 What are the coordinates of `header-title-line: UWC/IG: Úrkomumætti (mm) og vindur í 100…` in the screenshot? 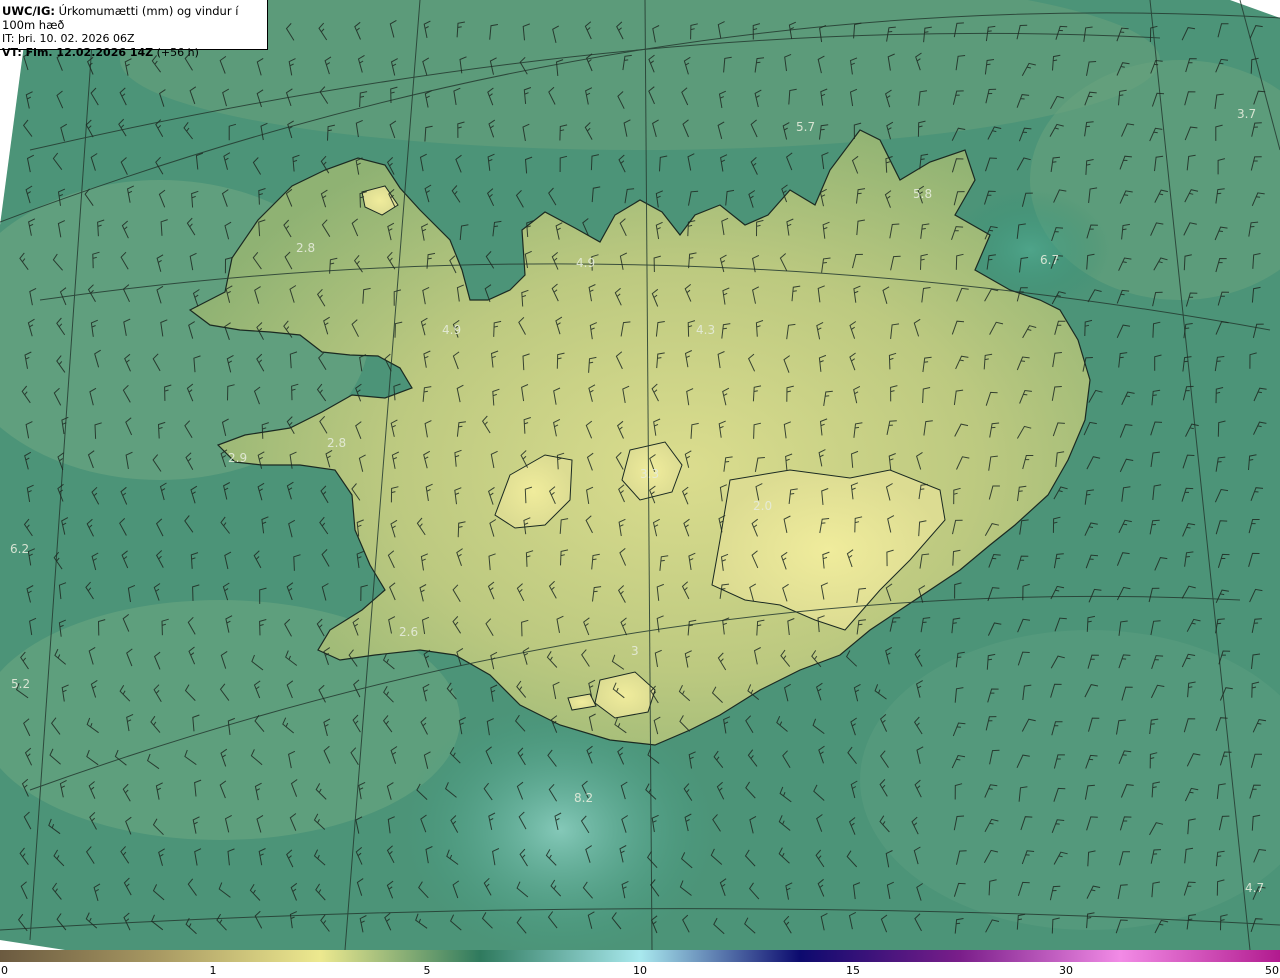 It's located at (134, 18).